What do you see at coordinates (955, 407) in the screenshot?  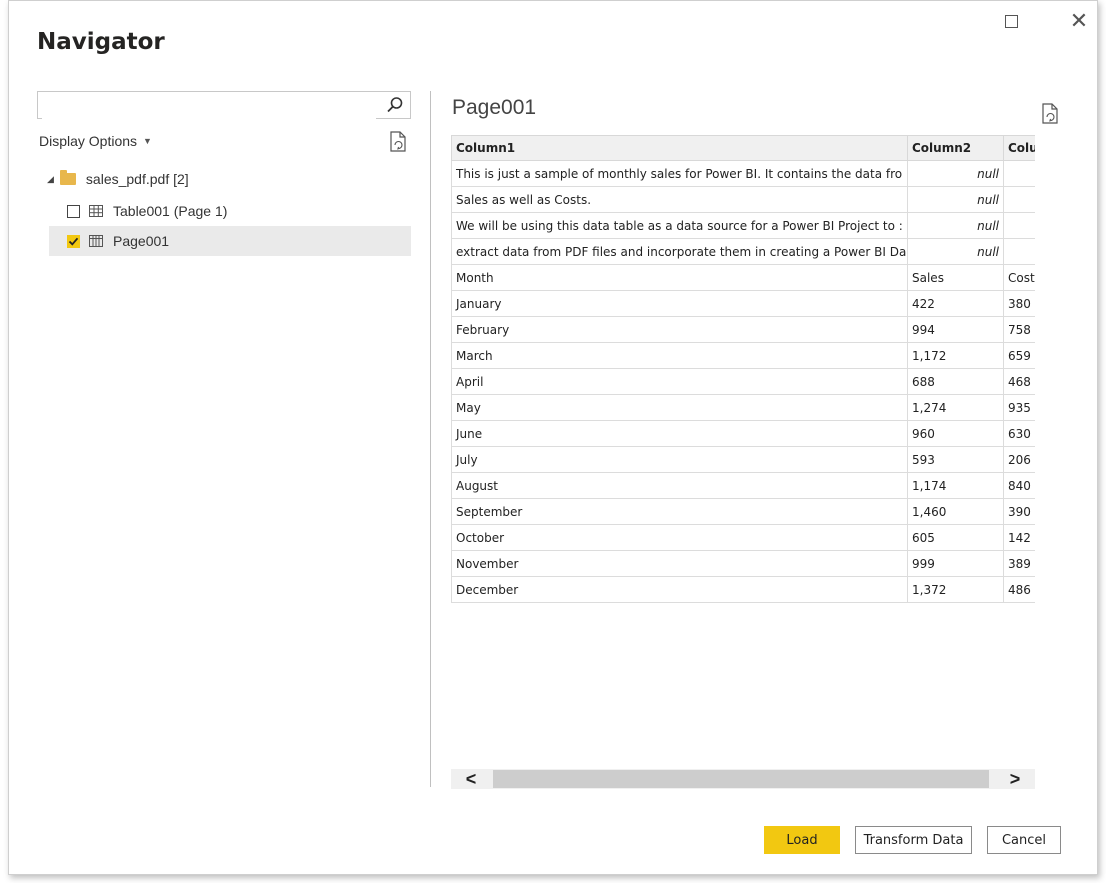 I see `table-cell: 1,274` at bounding box center [955, 407].